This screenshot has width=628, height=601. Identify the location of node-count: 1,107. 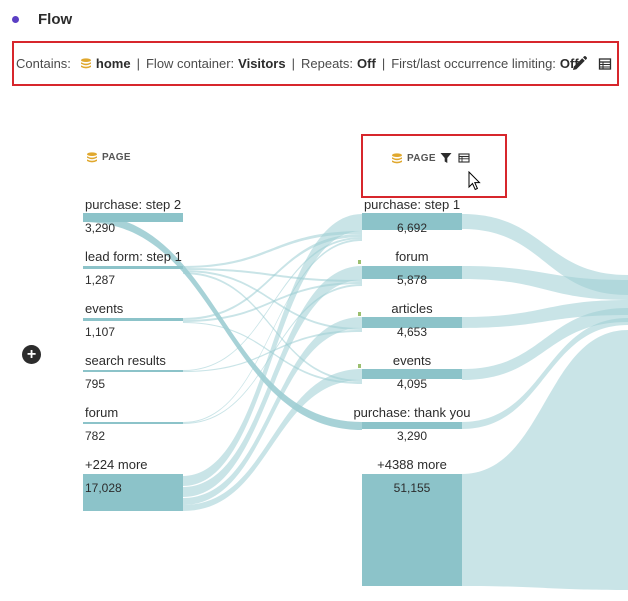
(100, 332).